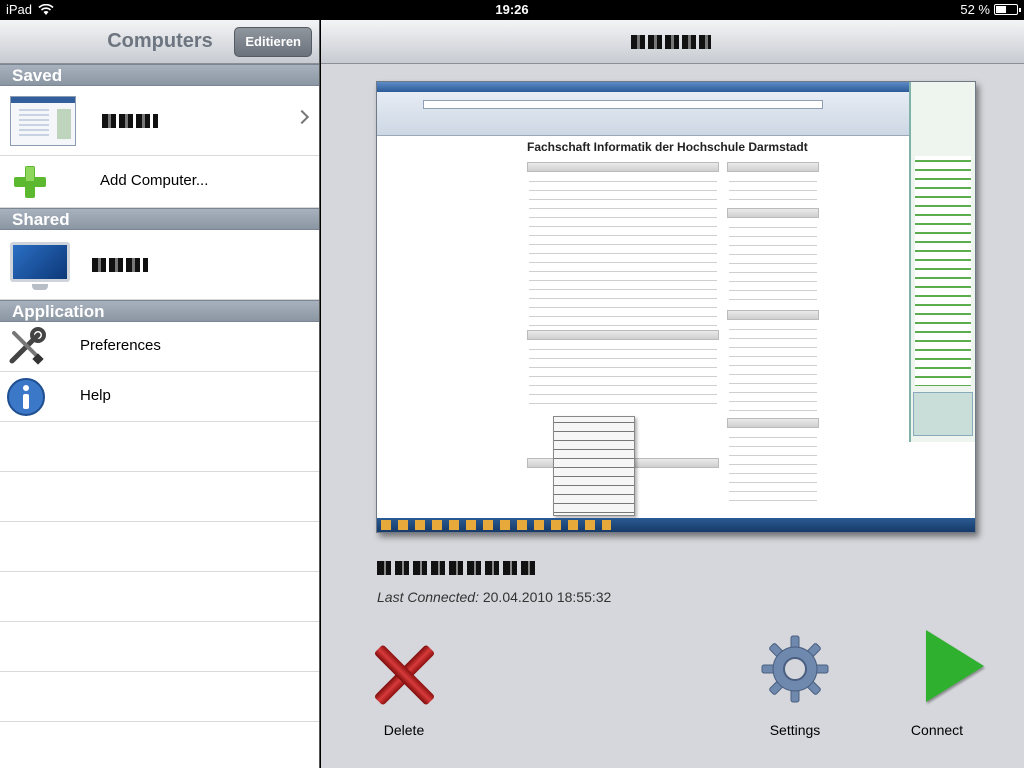  I want to click on last-connected: Last Connected: 20.04.2010 18:55:32, so click(494, 597).